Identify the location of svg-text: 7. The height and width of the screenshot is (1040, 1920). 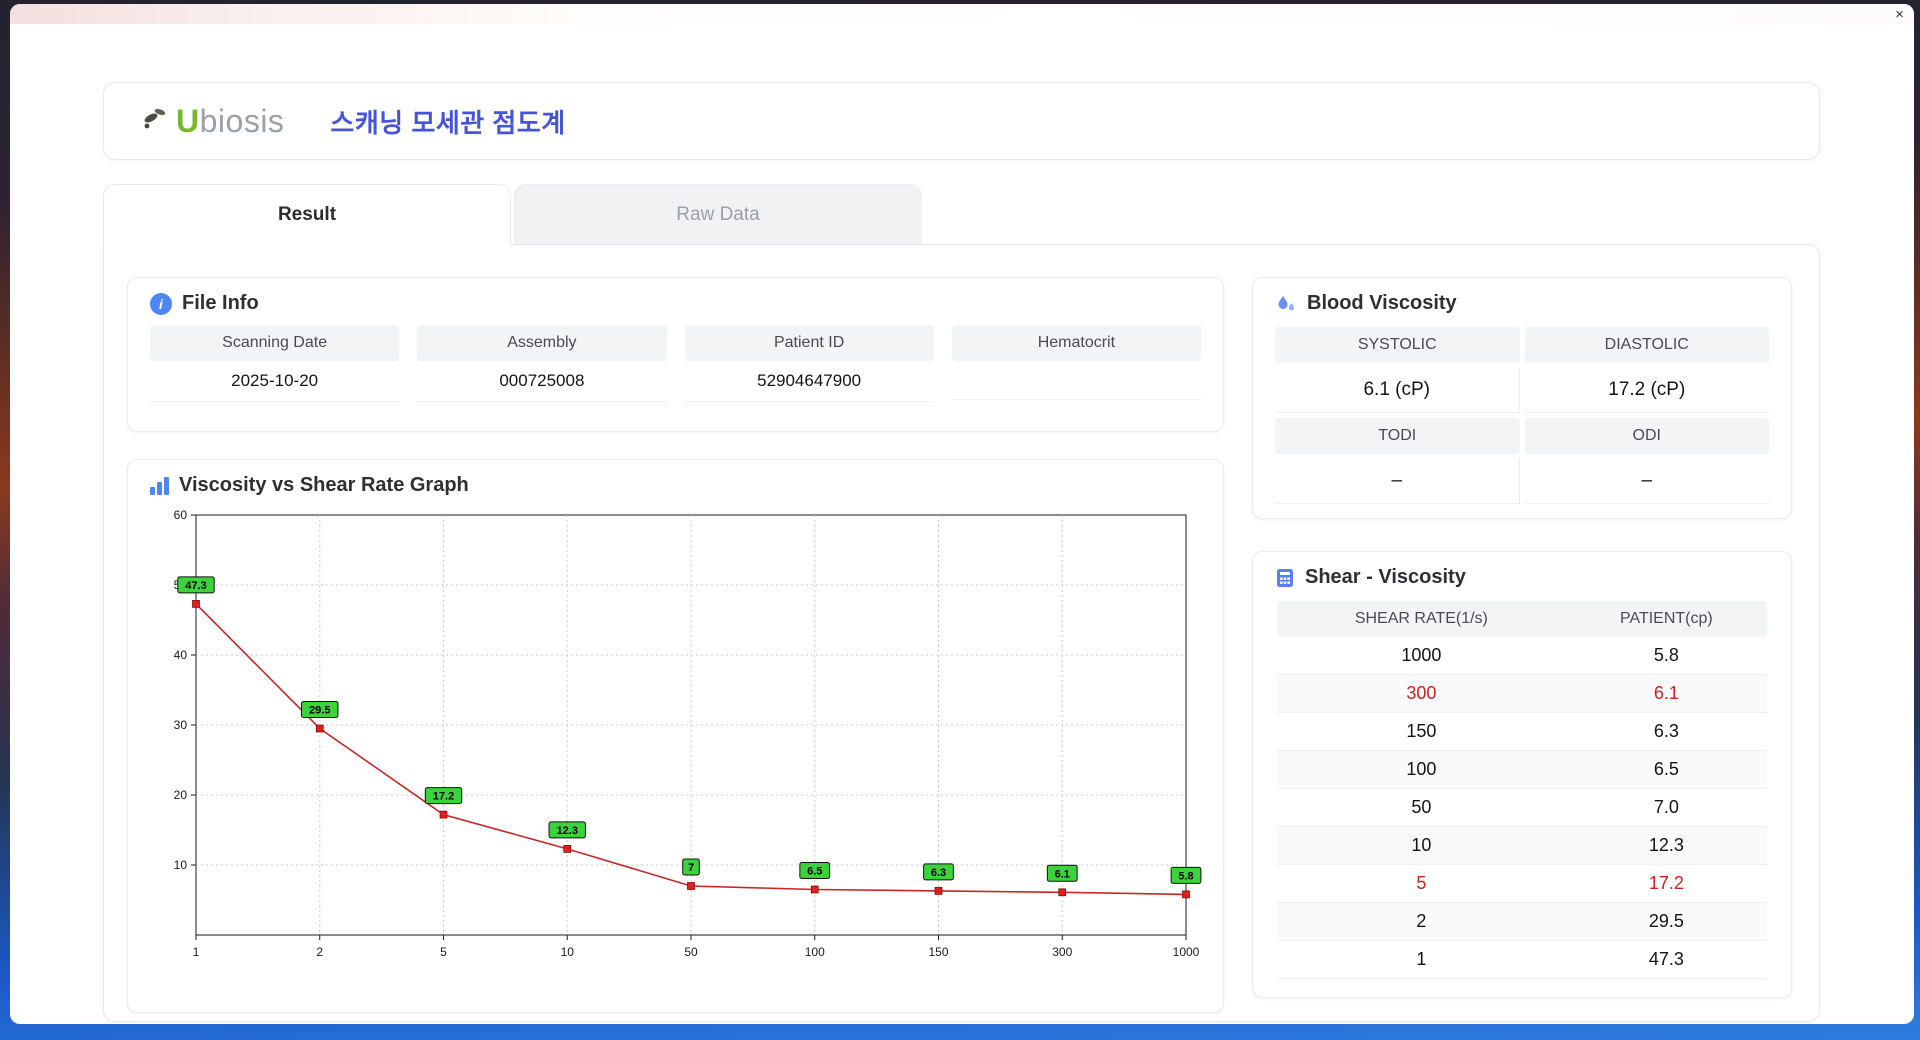
(691, 868).